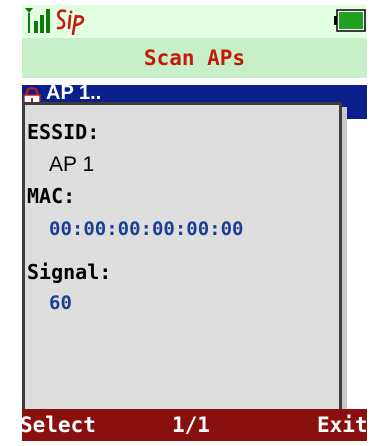 This screenshot has height=446, width=372. I want to click on page-indicator: 1/1, so click(191, 425).